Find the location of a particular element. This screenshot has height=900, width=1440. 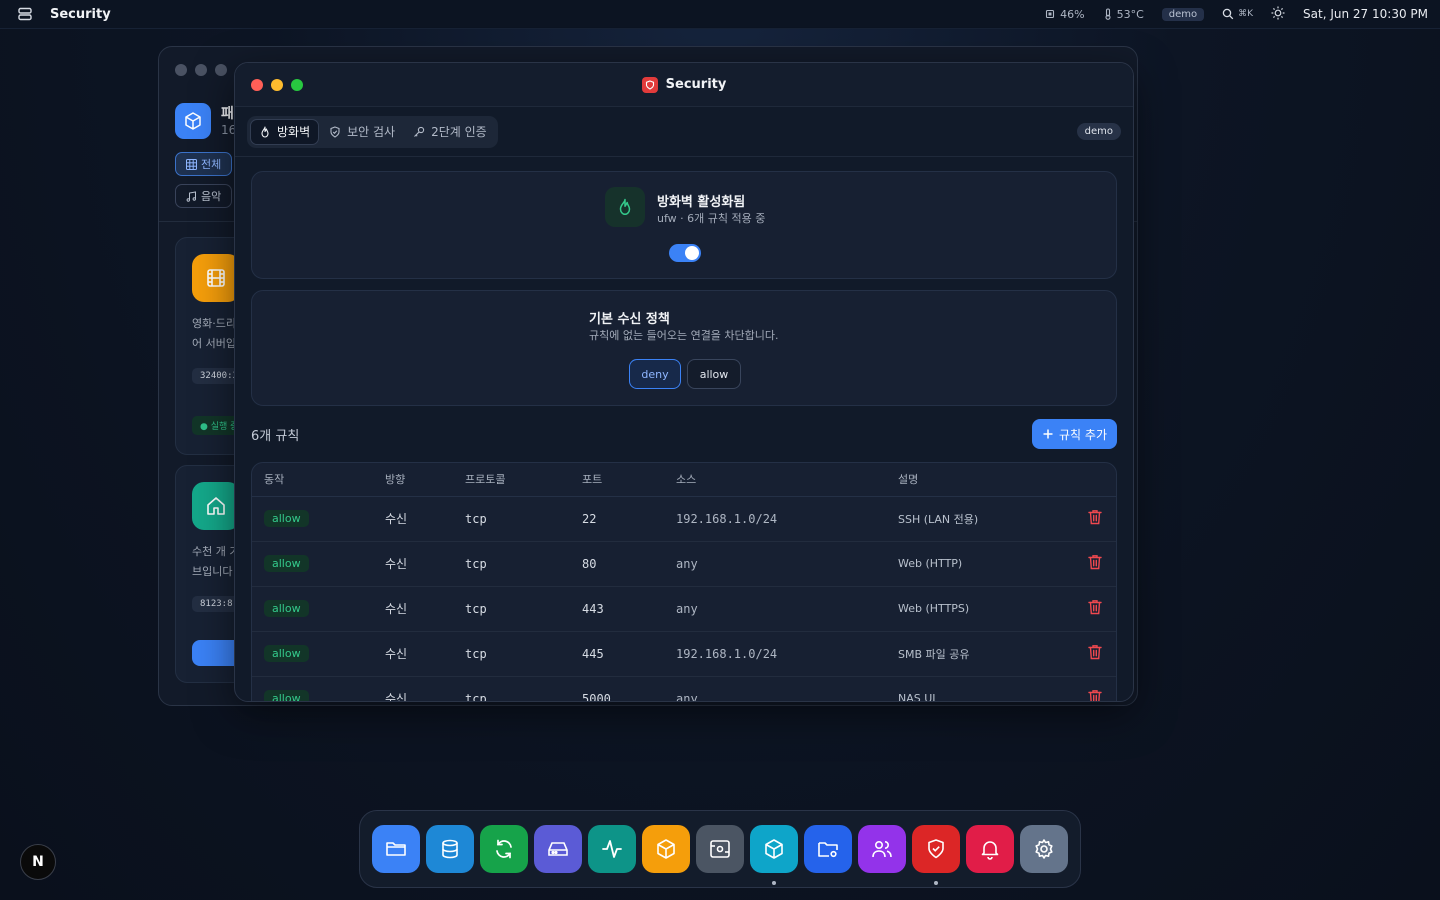

folder-settings-icon is located at coordinates (828, 850).